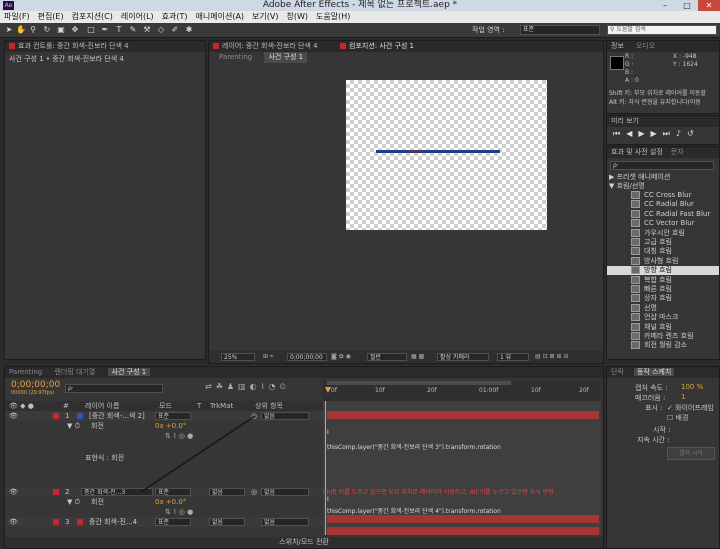 This screenshot has height=549, width=720. I want to click on toggle-switches-label: 스위치/모드 전환, so click(304, 542).